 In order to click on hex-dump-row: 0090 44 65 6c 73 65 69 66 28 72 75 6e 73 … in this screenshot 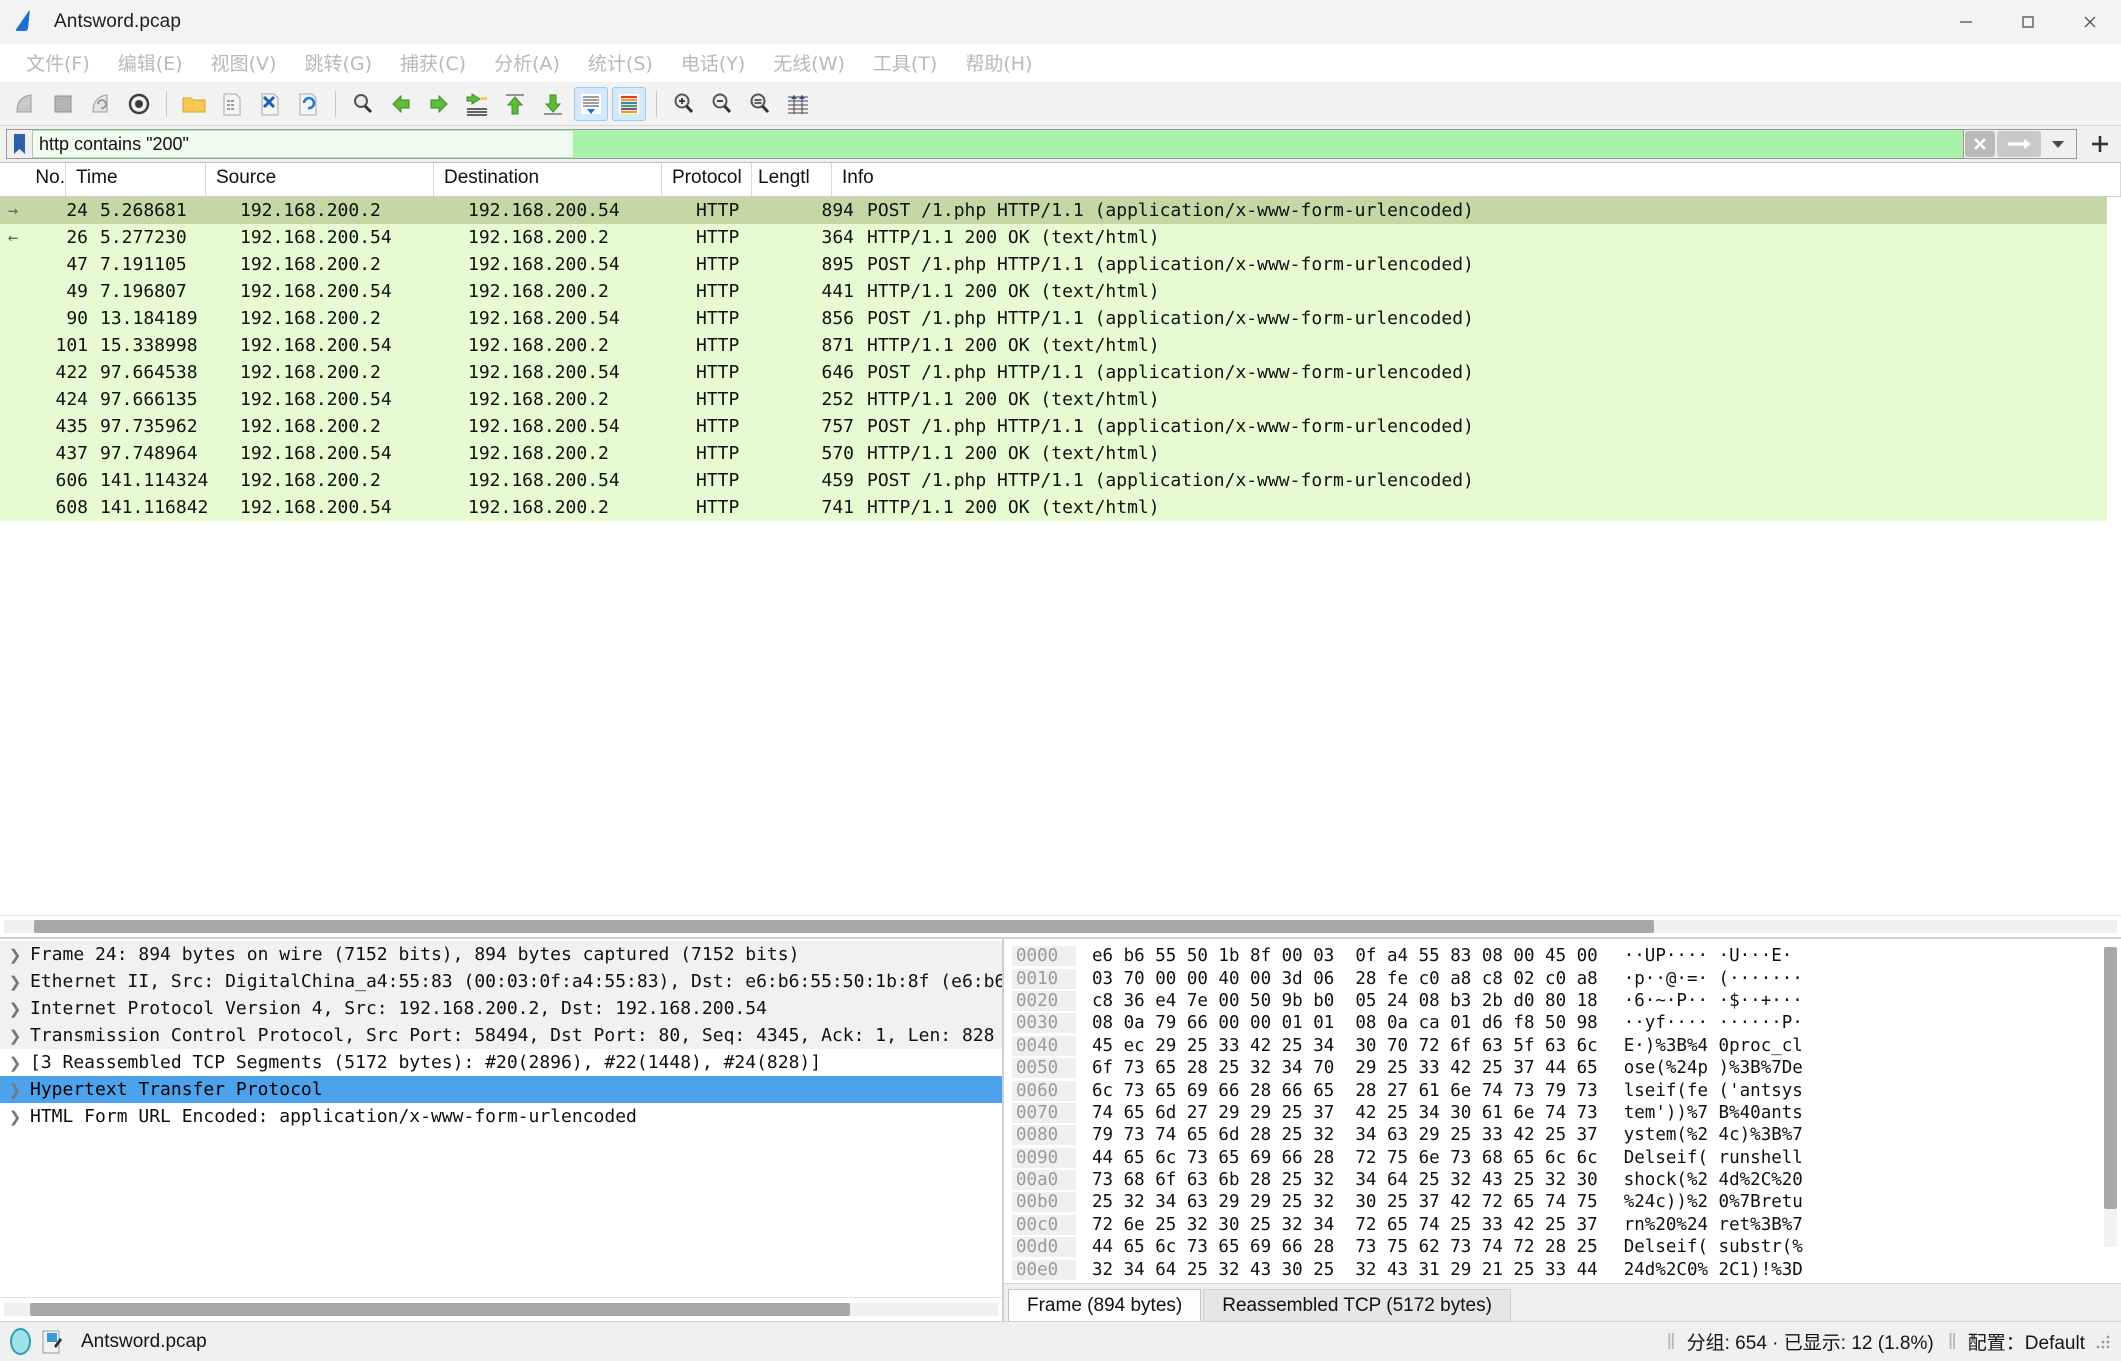, I will do `click(1566, 1158)`.